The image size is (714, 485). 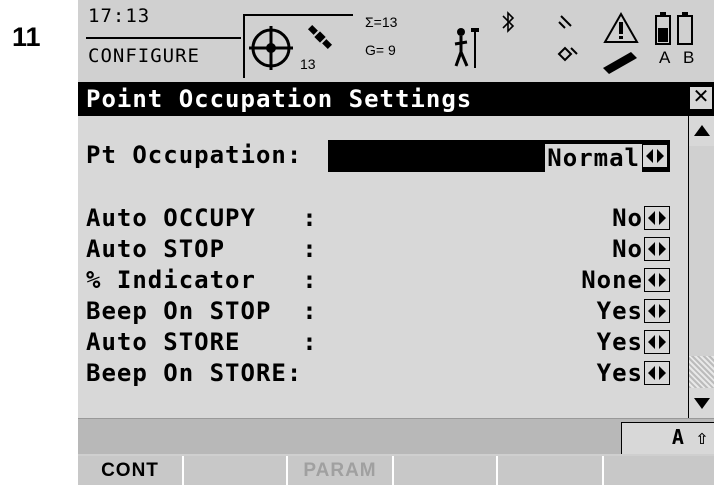 What do you see at coordinates (380, 50) in the screenshot?
I see `gps-satellites: G= 9` at bounding box center [380, 50].